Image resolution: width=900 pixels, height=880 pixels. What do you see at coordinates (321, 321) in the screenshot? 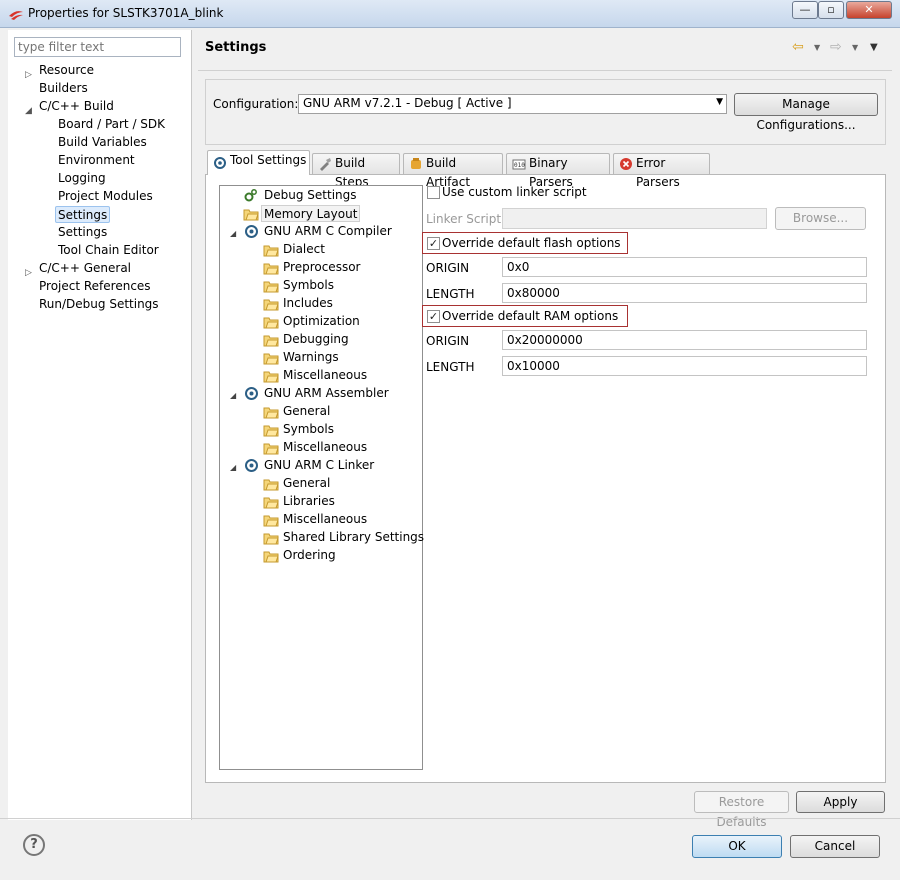
I see `tree-node-optimization: Optimization` at bounding box center [321, 321].